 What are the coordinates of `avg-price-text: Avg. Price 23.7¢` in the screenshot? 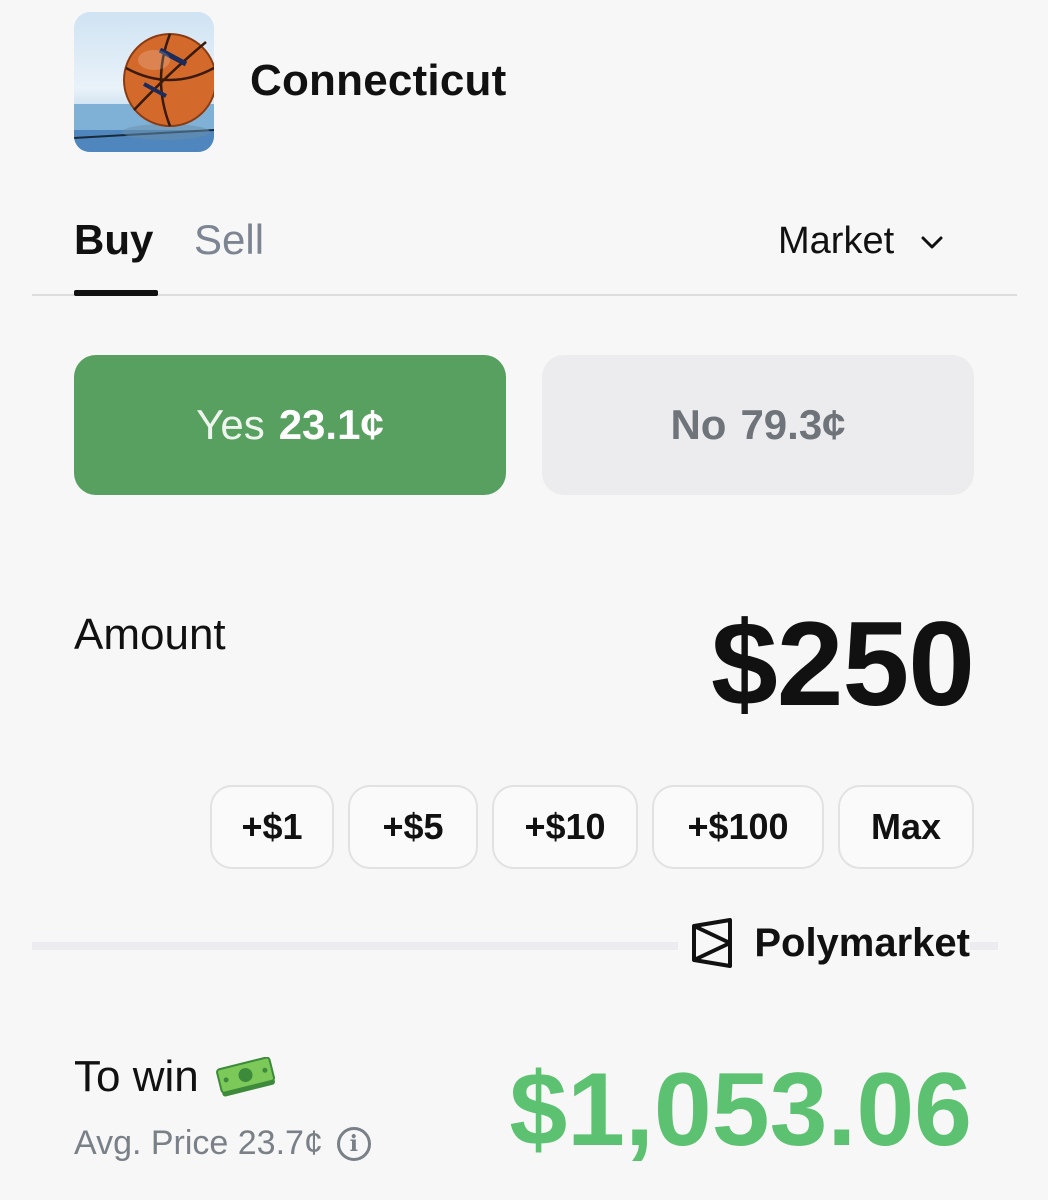 It's located at (198, 1143).